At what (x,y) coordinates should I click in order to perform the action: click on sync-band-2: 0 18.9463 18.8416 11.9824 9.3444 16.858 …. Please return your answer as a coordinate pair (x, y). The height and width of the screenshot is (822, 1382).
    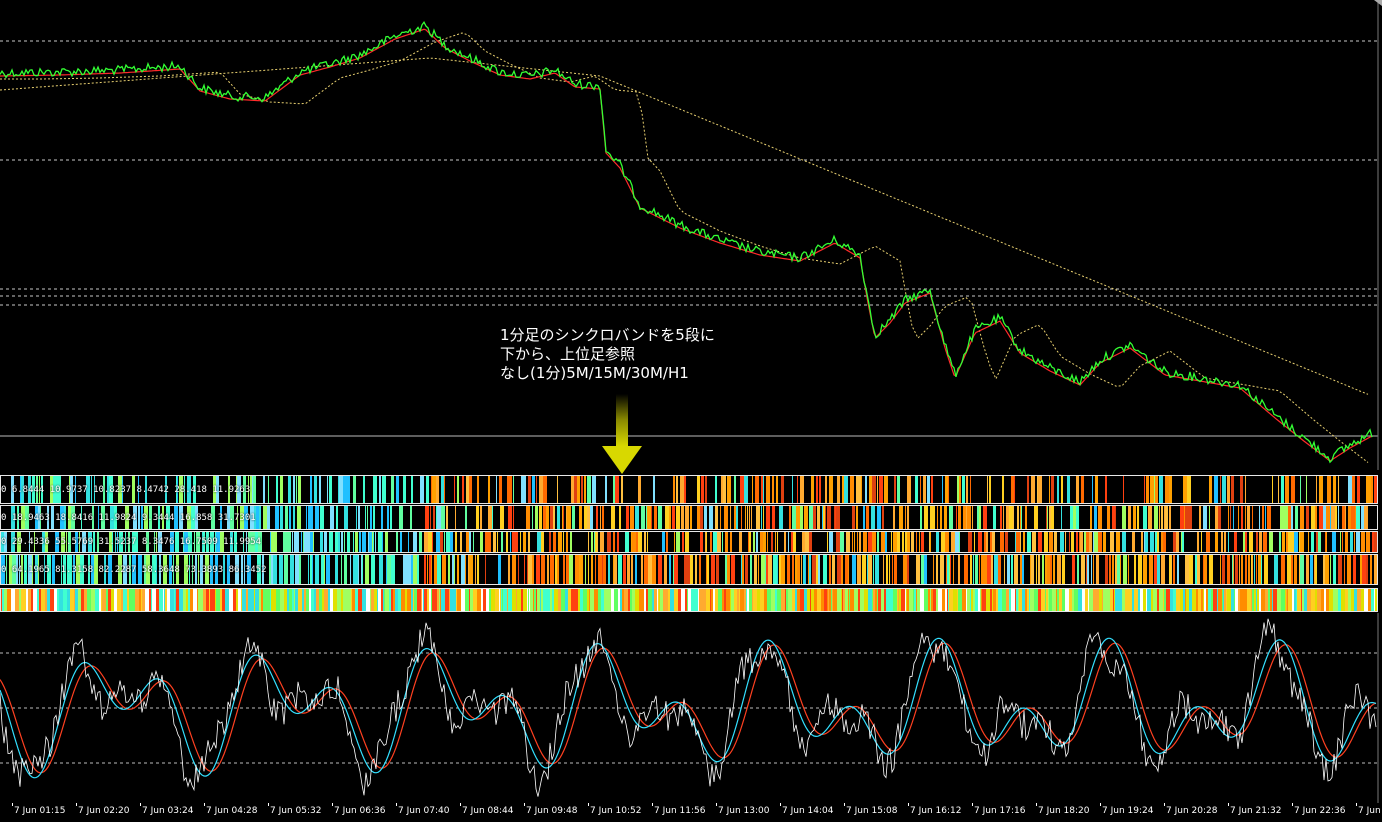
    Looking at the image, I should click on (689, 517).